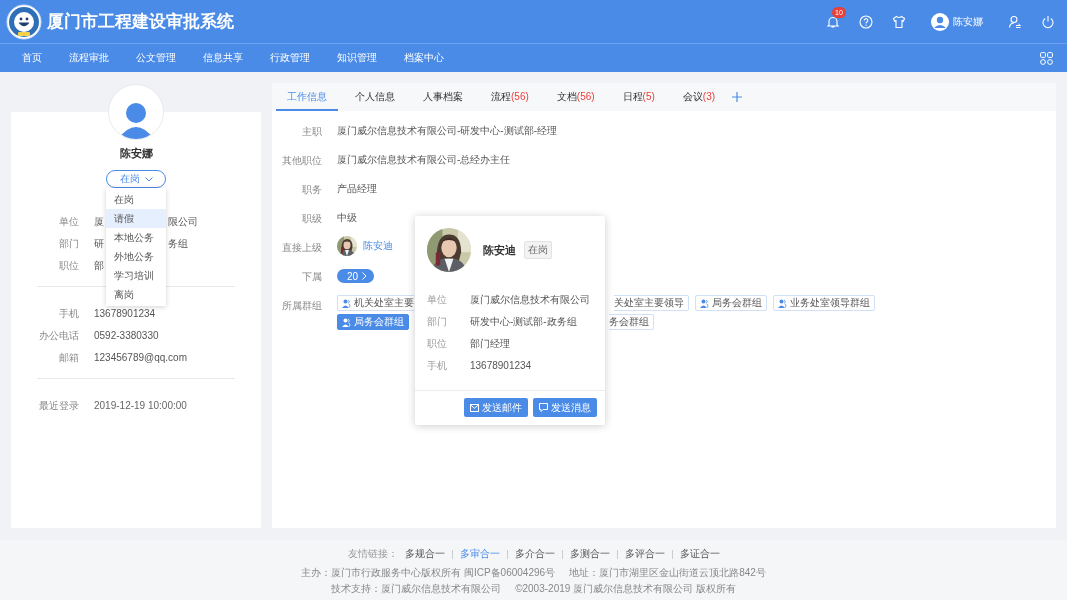 The height and width of the screenshot is (600, 1067). What do you see at coordinates (136, 153) in the screenshot?
I see `profile-name: 陈安娜` at bounding box center [136, 153].